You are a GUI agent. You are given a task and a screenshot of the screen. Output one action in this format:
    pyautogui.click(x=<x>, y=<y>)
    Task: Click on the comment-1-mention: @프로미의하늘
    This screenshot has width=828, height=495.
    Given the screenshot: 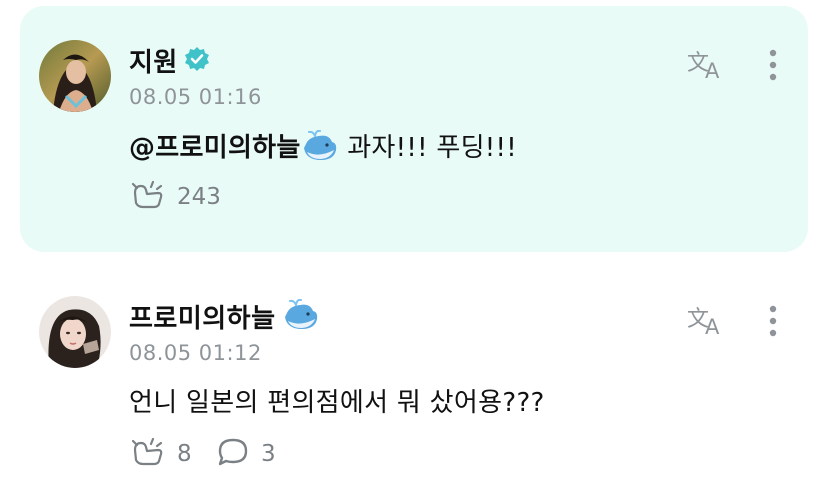 What is the action you would take?
    pyautogui.click(x=215, y=148)
    